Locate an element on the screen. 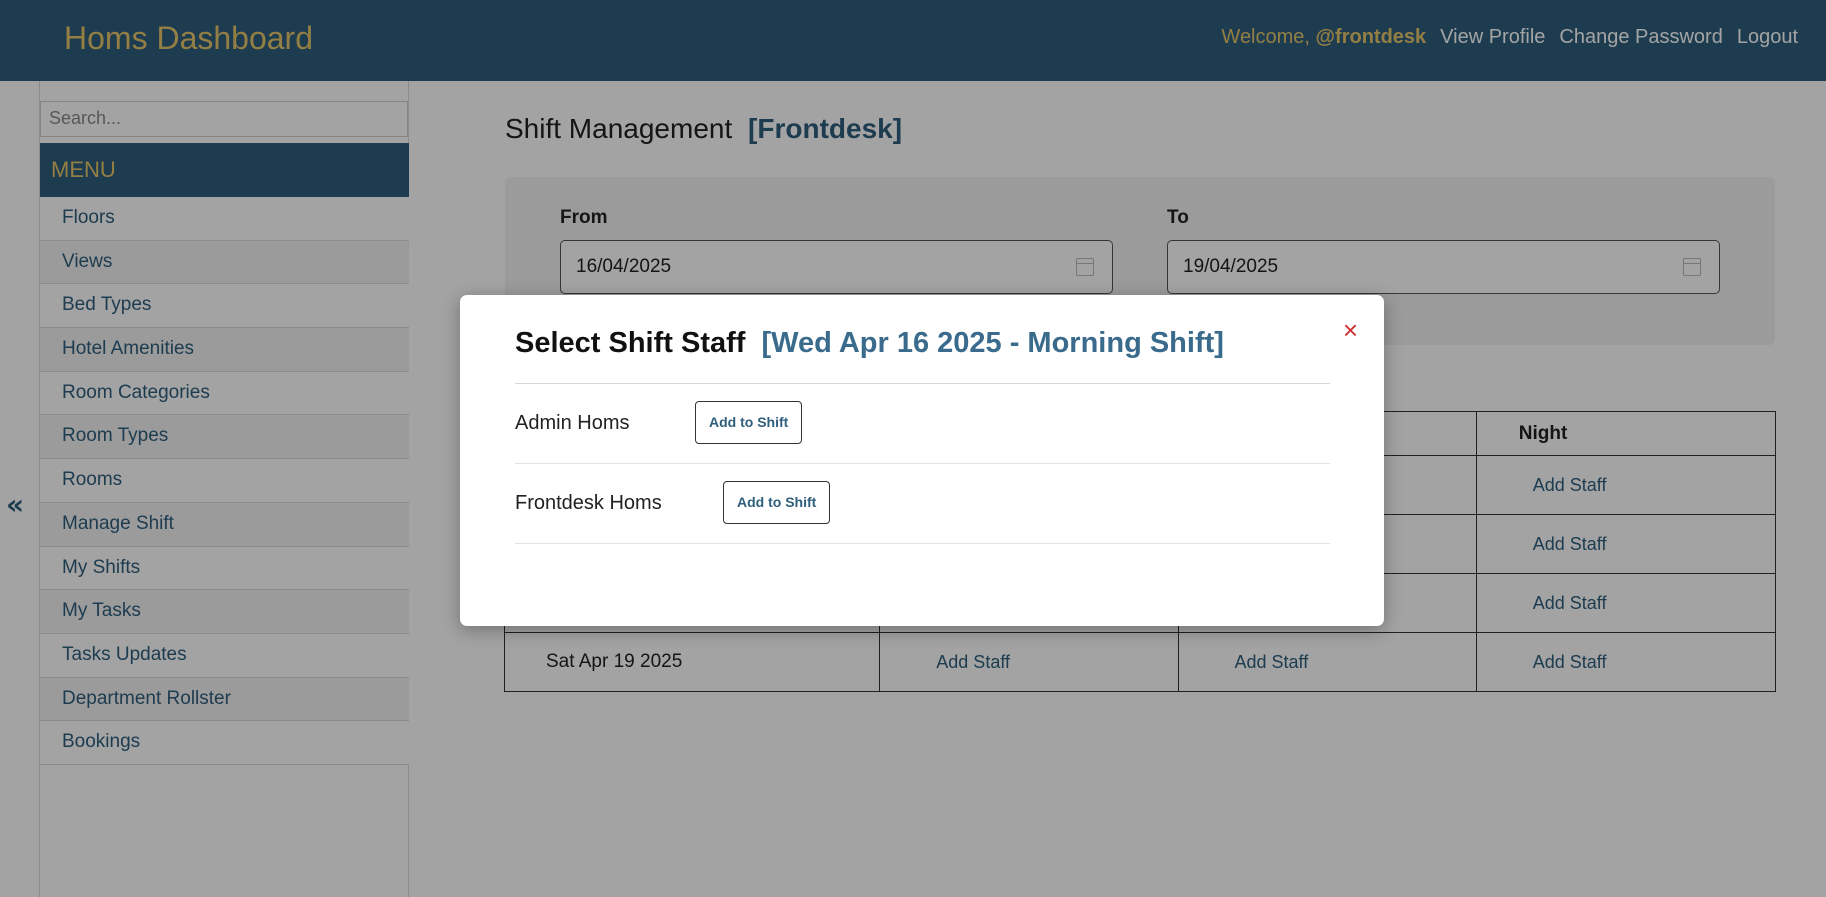 Image resolution: width=1826 pixels, height=897 pixels. close-icon: × is located at coordinates (1350, 330).